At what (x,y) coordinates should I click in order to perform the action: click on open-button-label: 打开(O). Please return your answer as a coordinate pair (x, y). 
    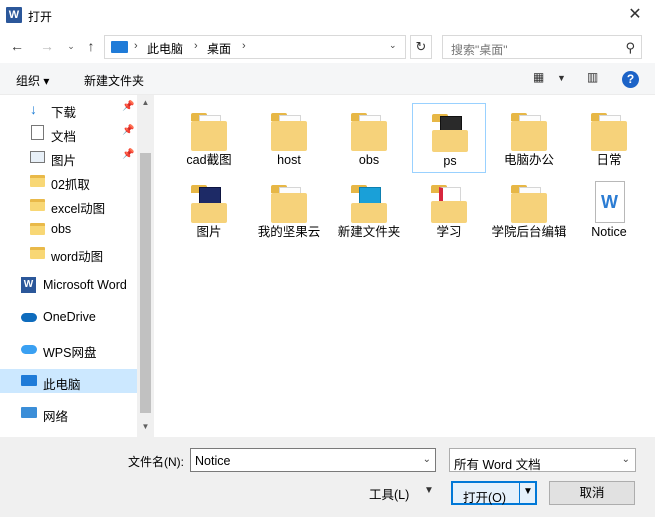
    Looking at the image, I should click on (485, 498).